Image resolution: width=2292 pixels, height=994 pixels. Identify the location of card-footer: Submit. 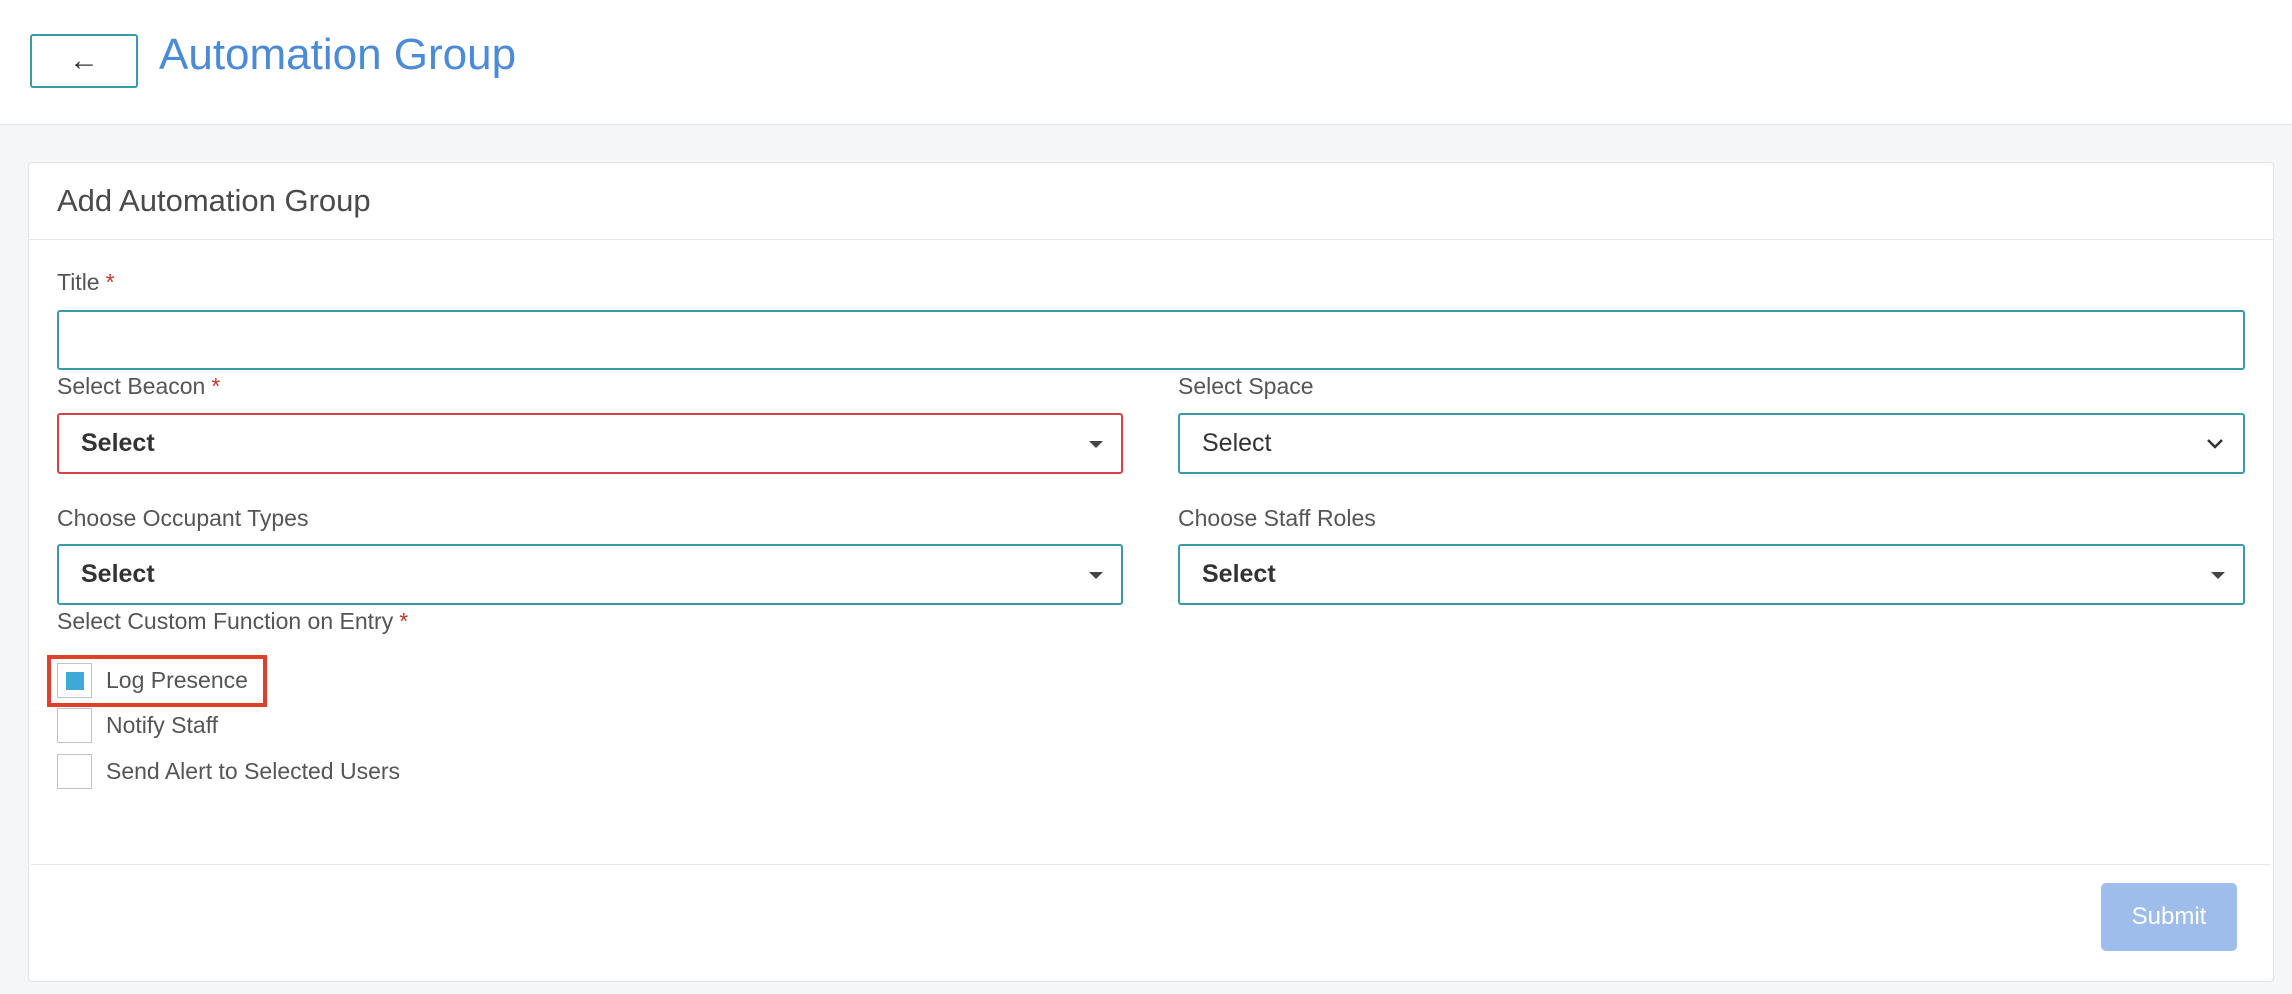
(1151, 921).